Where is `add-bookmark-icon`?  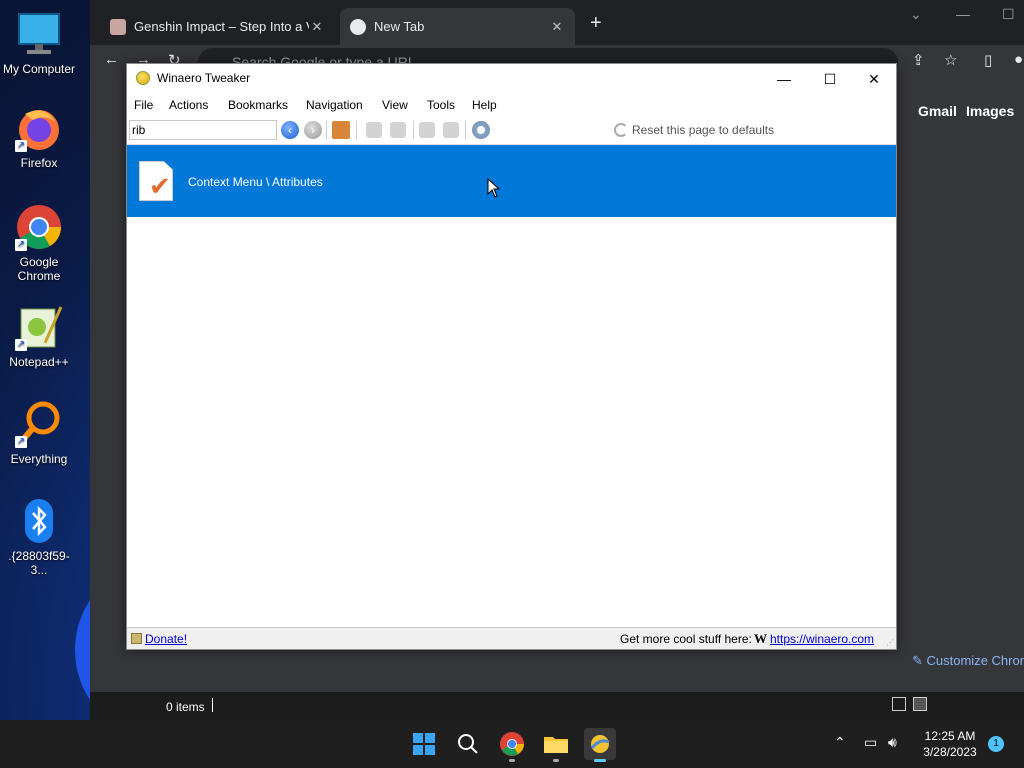 add-bookmark-icon is located at coordinates (374, 130).